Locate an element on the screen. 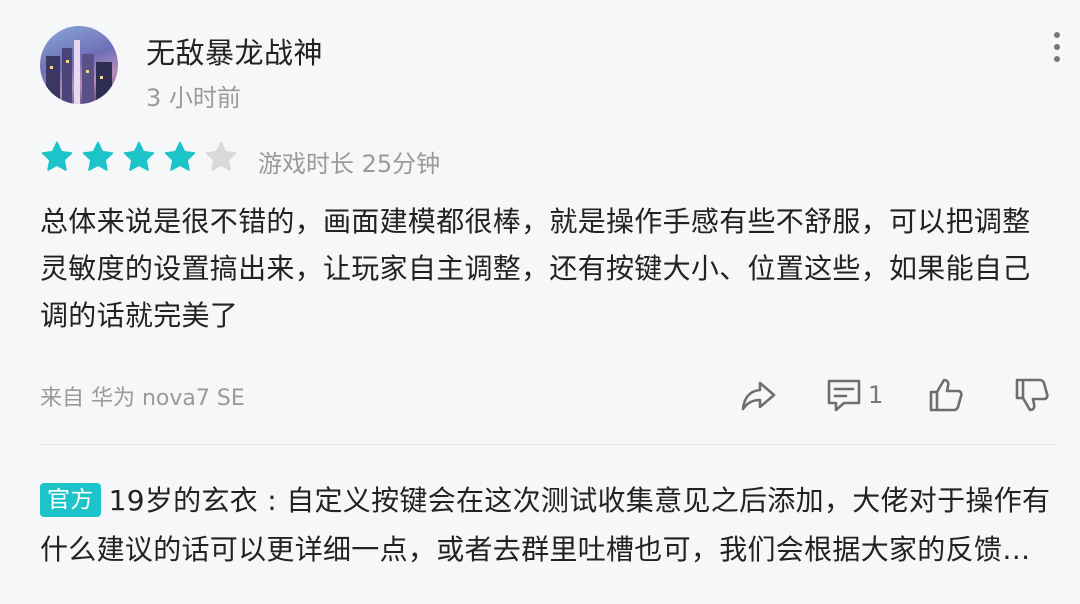 This screenshot has height=604, width=1080. comment-count: 1 is located at coordinates (876, 395).